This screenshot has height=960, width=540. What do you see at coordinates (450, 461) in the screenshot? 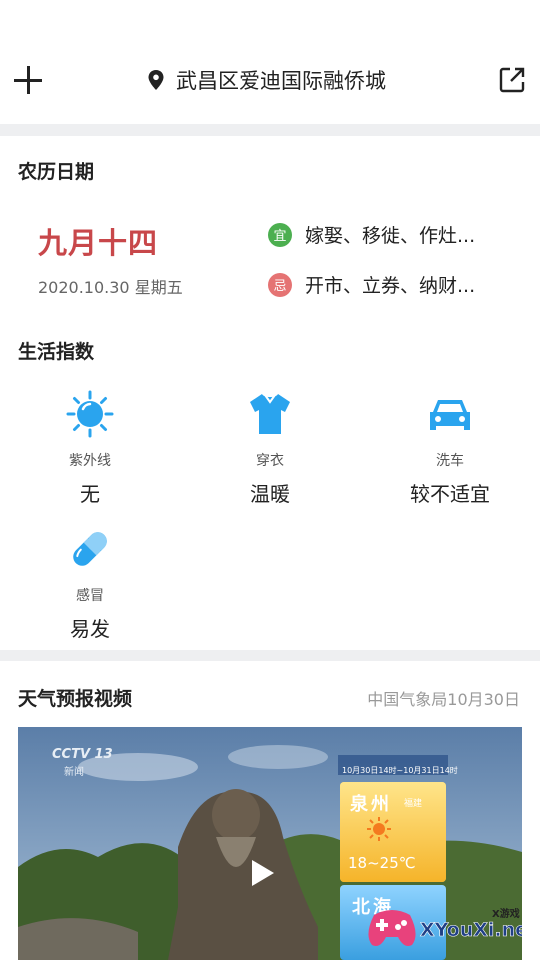
I see `index-label: 洗车` at bounding box center [450, 461].